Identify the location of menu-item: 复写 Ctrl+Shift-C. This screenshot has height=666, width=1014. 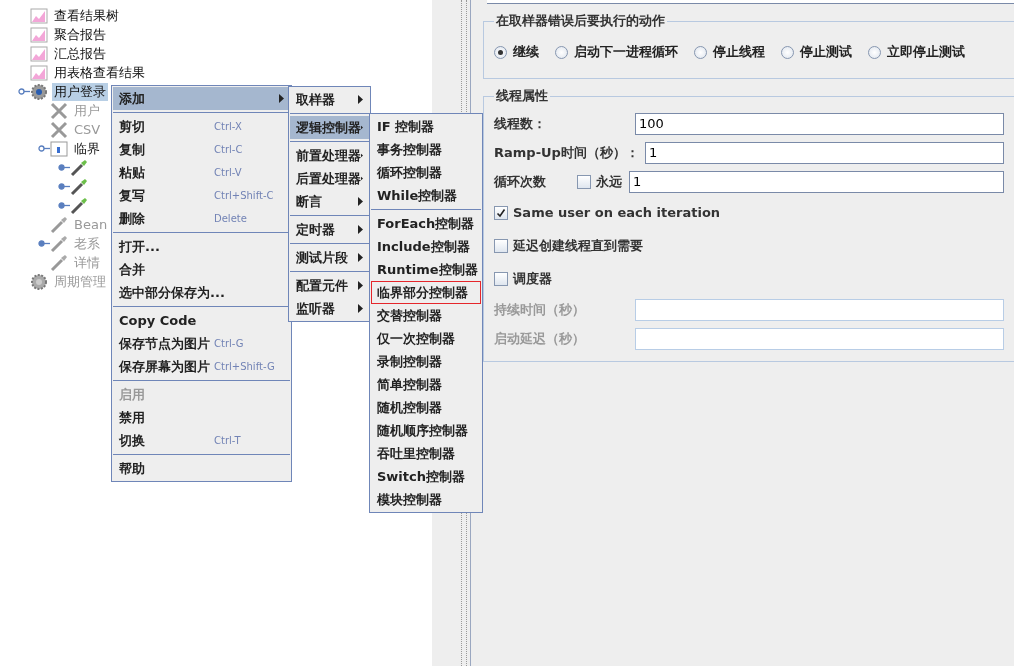
(201, 195).